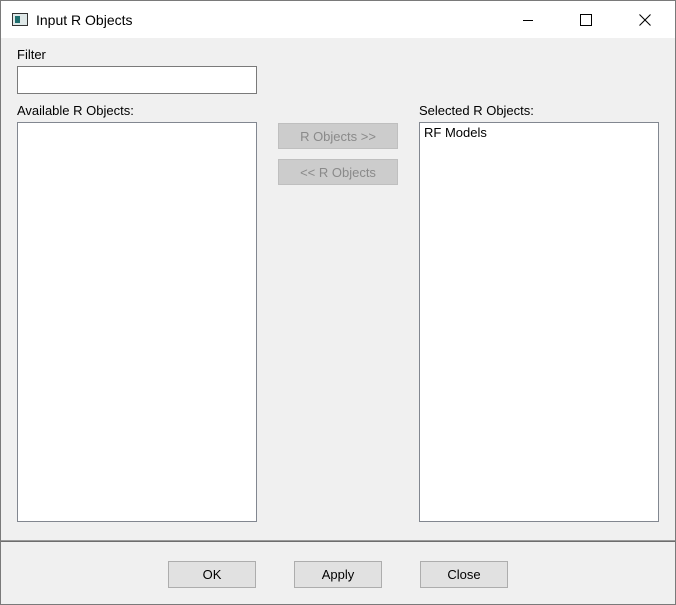 The image size is (676, 605). I want to click on available-objects-label: Available R Objects:, so click(75, 110).